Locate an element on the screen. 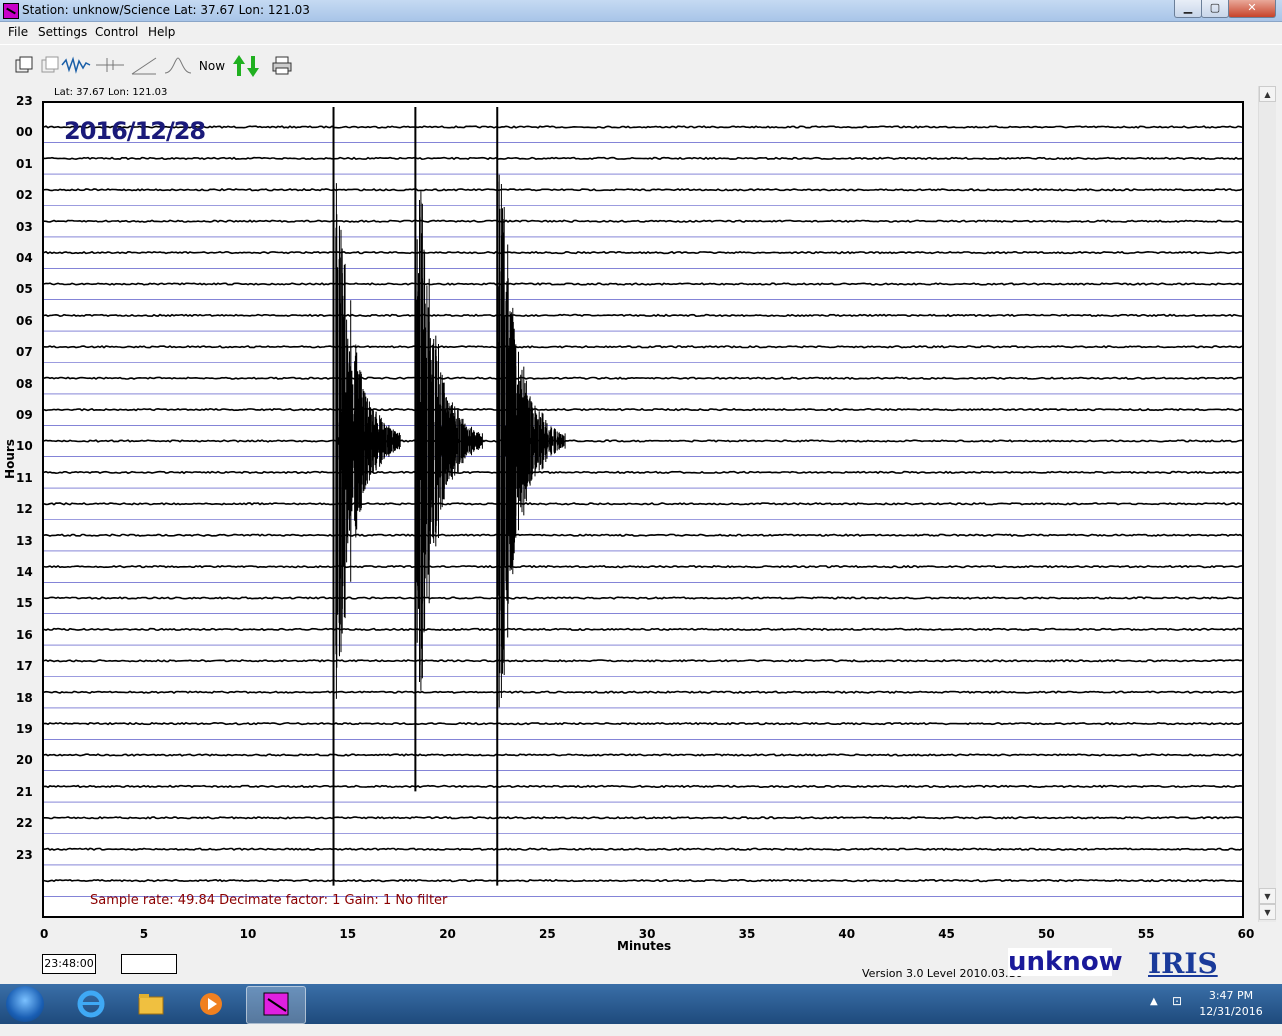 This screenshot has width=1282, height=1036. minimize-button: ▁ is located at coordinates (1188, 9).